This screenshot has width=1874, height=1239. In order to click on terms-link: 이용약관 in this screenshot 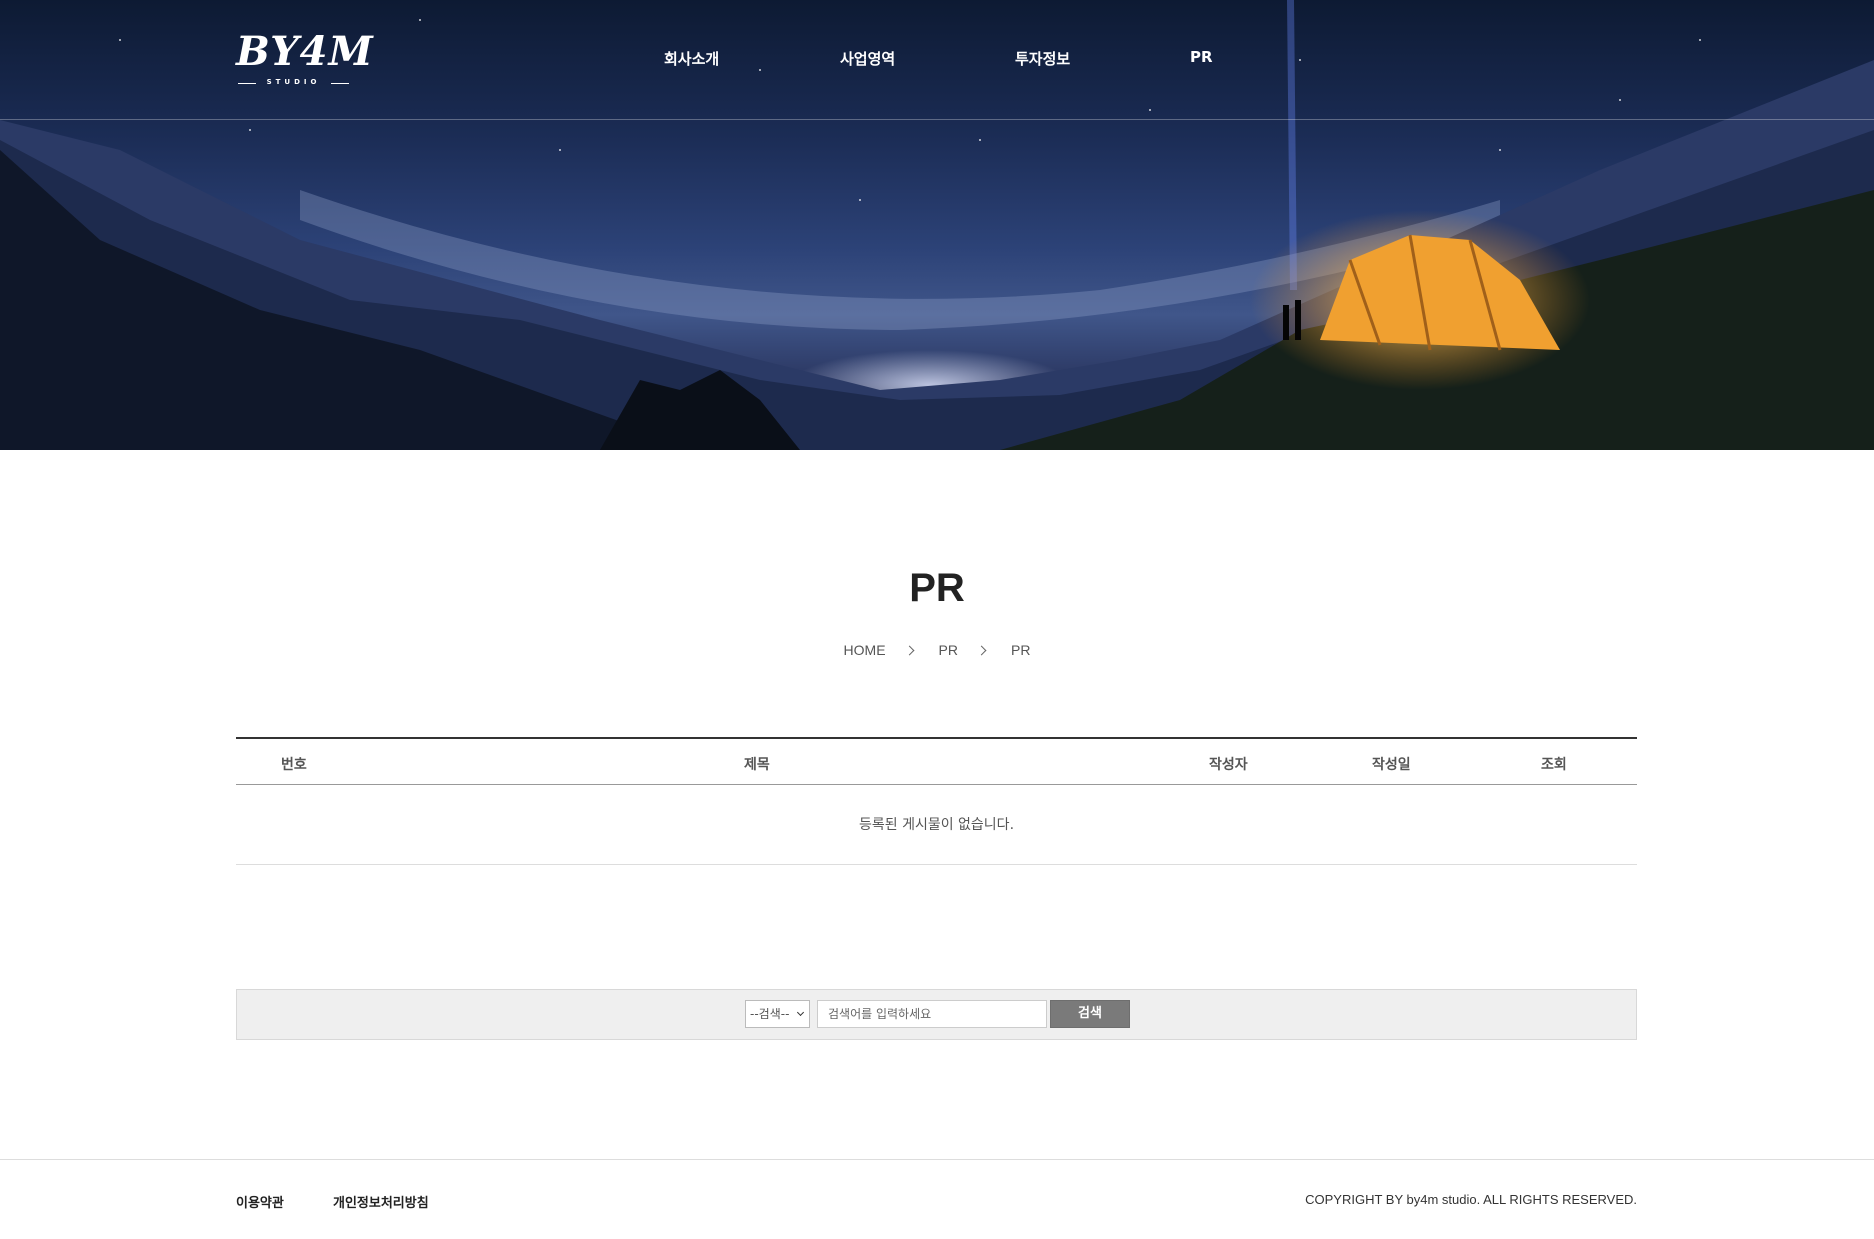, I will do `click(260, 1201)`.